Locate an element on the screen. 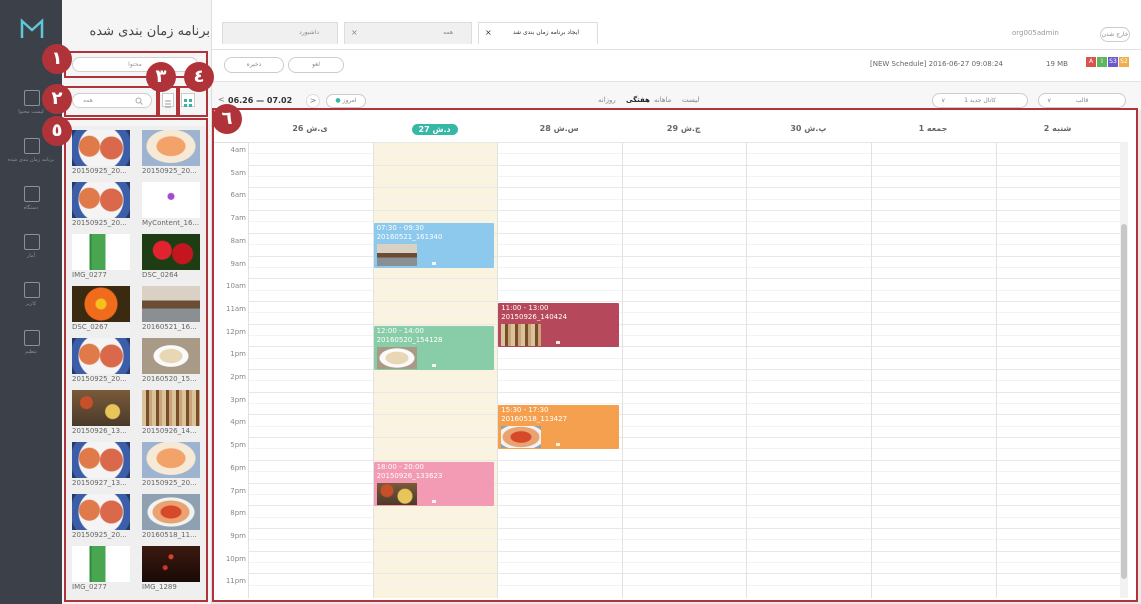 The image size is (1141, 604). content-thumbnail: IMG_1289 is located at coordinates (171, 569).